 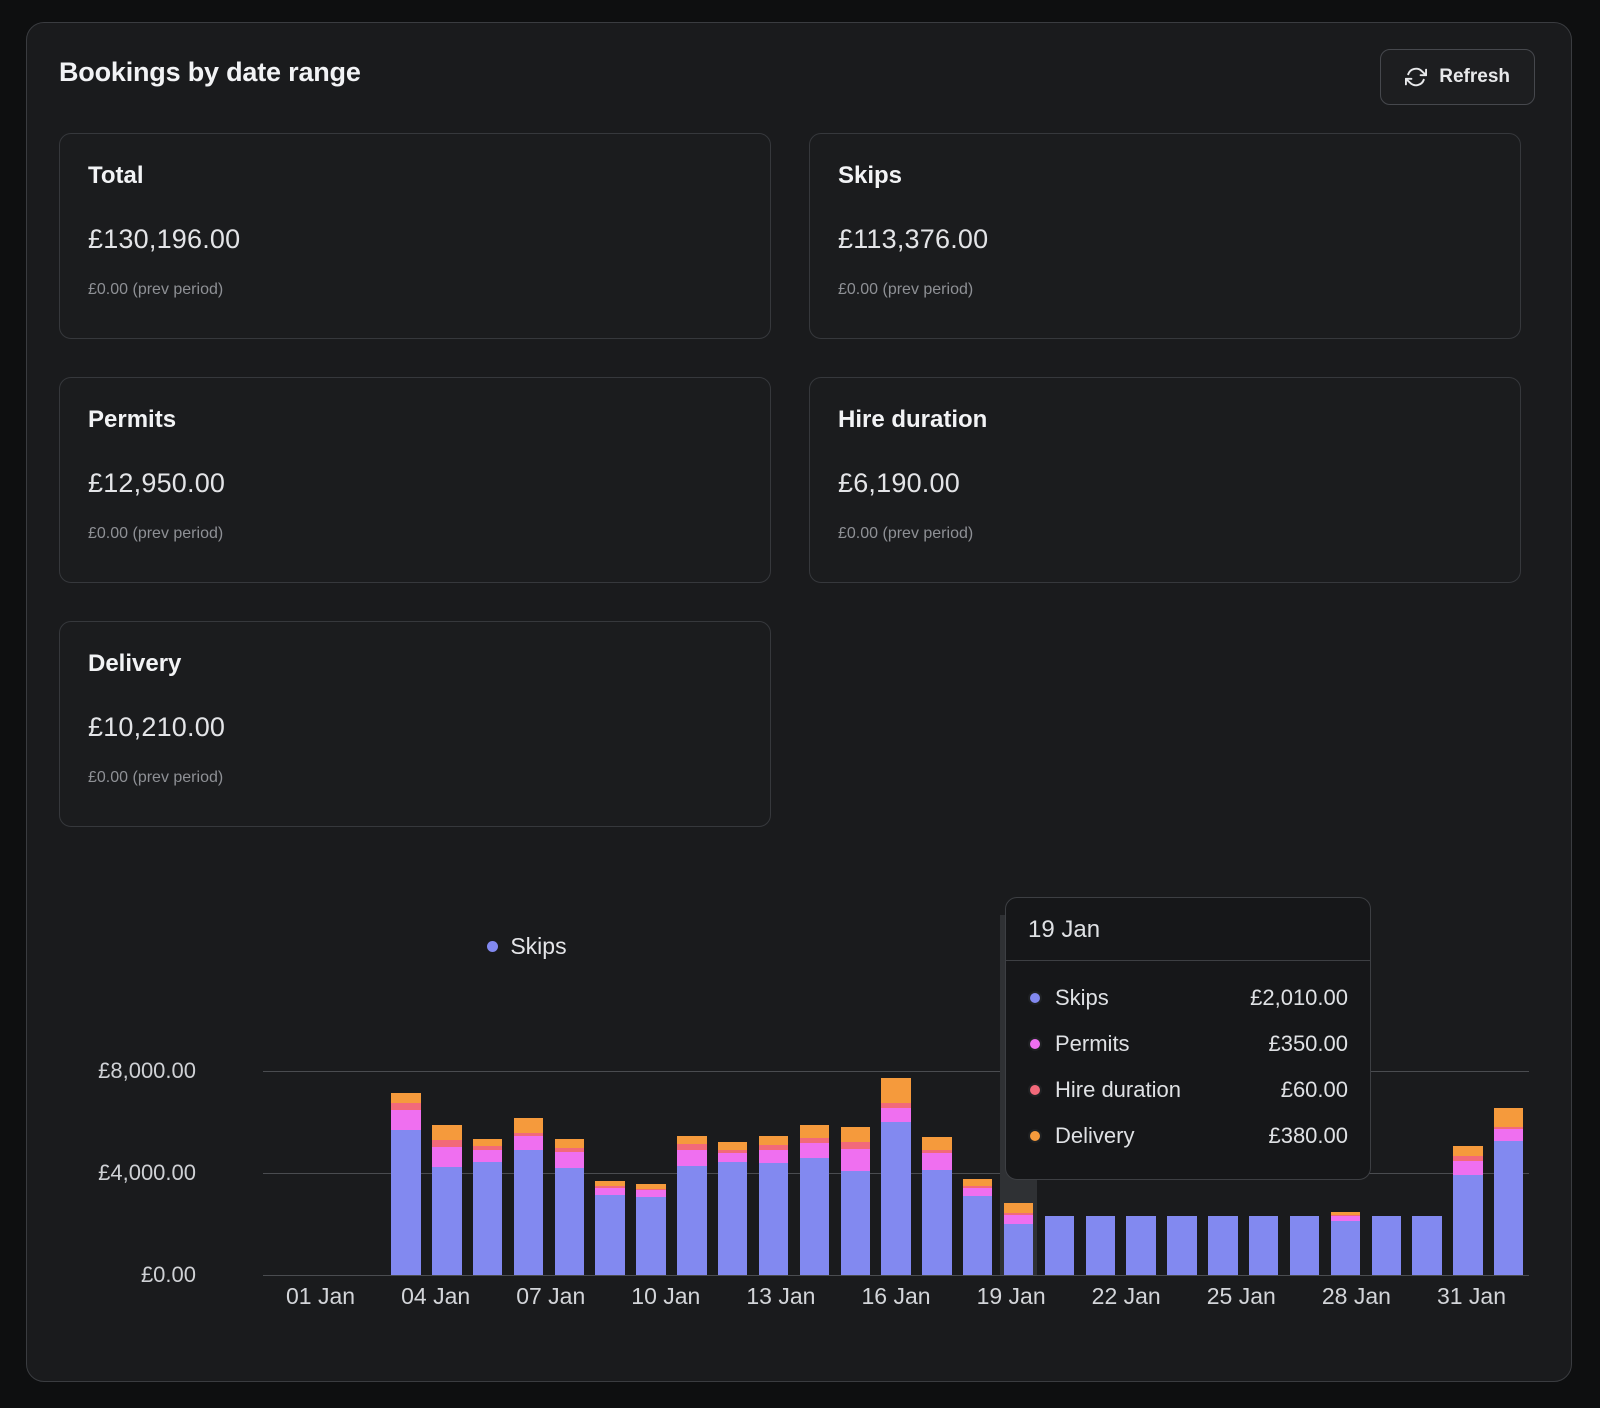 What do you see at coordinates (870, 175) in the screenshot?
I see `stat-card-title: Skips` at bounding box center [870, 175].